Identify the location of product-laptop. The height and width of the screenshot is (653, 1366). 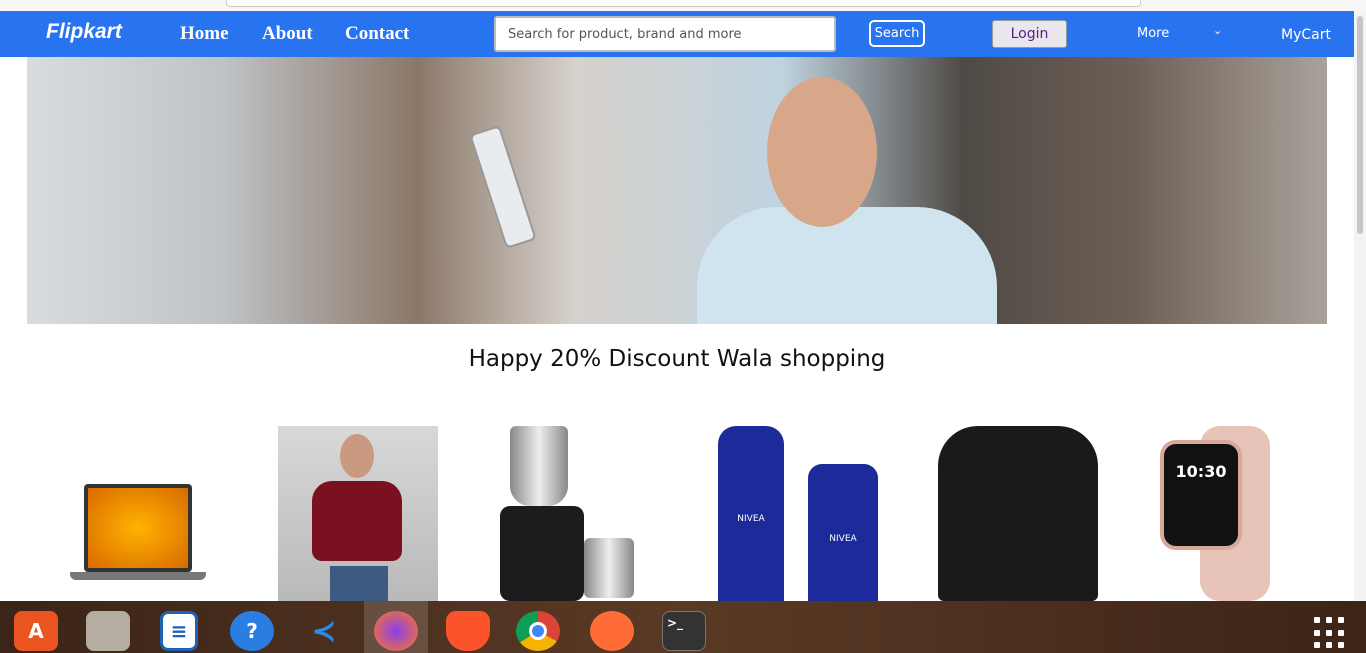
(138, 534).